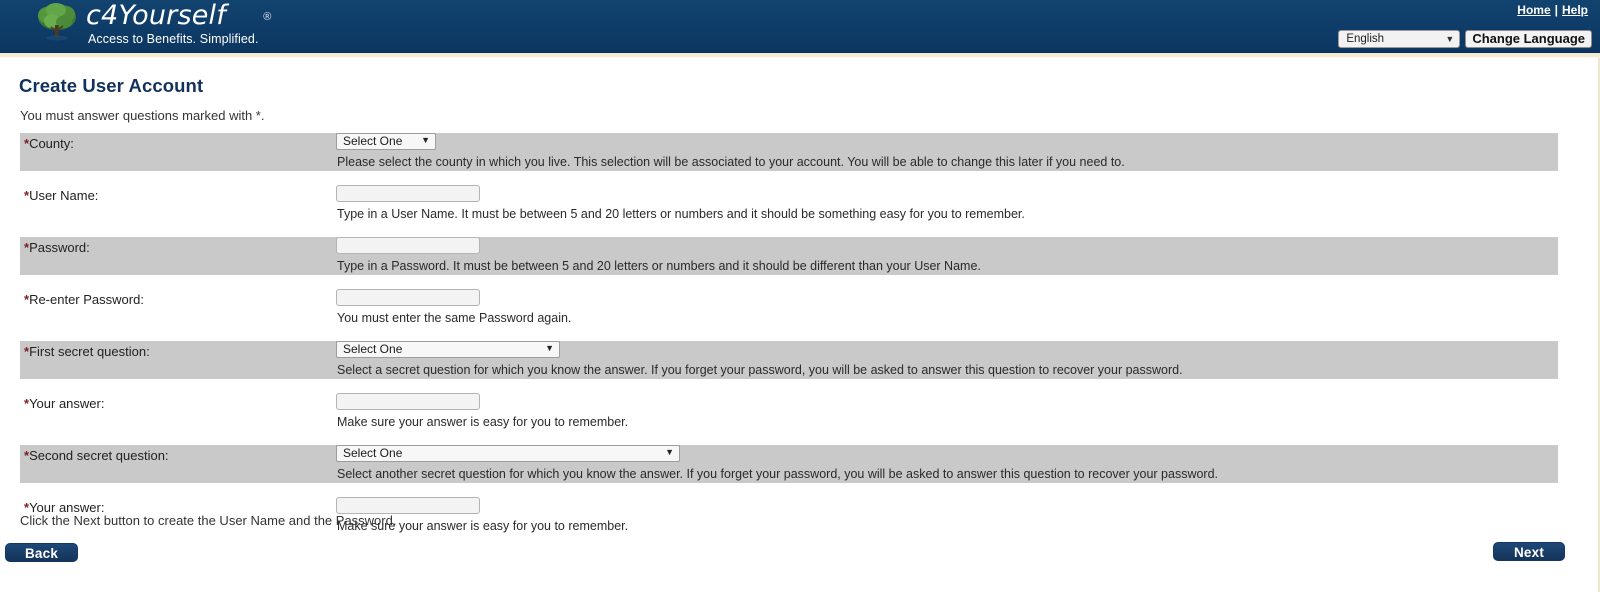 This screenshot has height=592, width=1600. I want to click on field-label: *First secret question:, so click(176, 351).